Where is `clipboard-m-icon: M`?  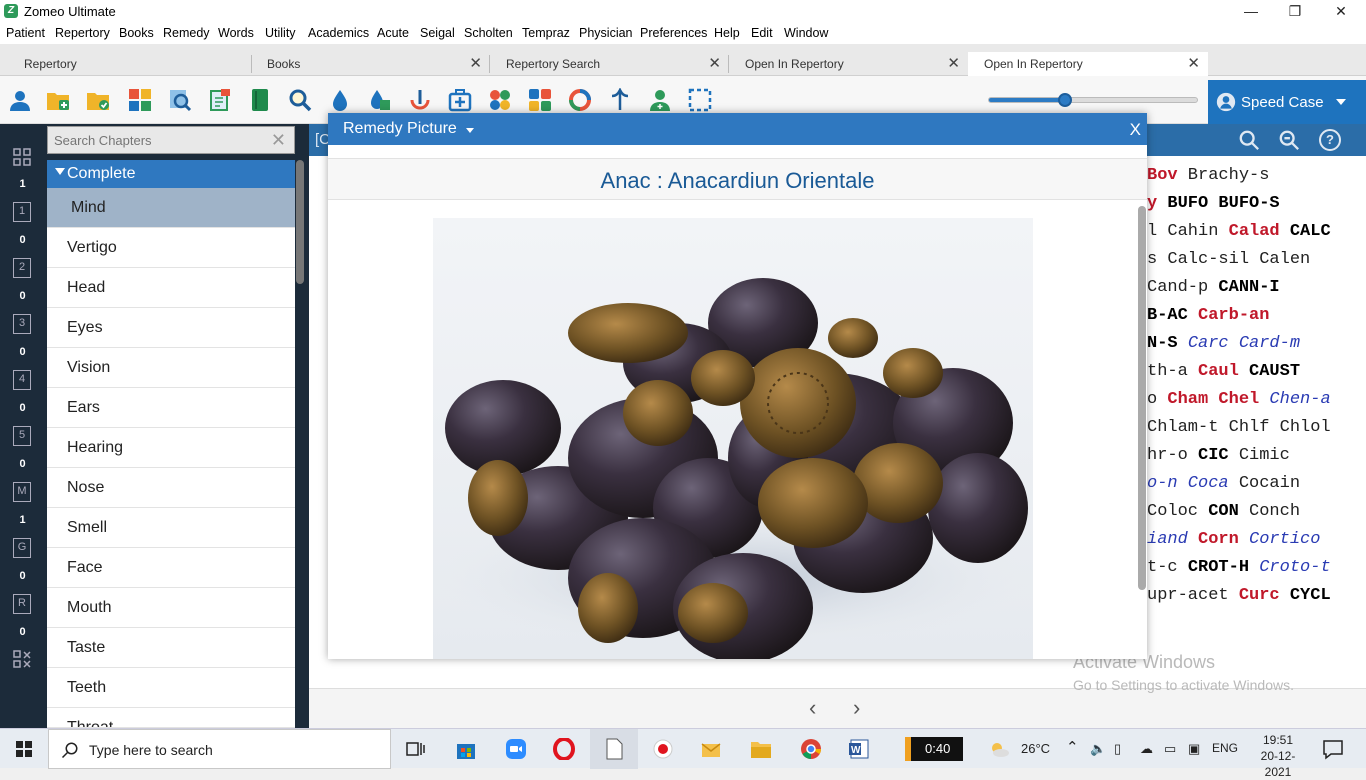
clipboard-m-icon: M is located at coordinates (22, 492).